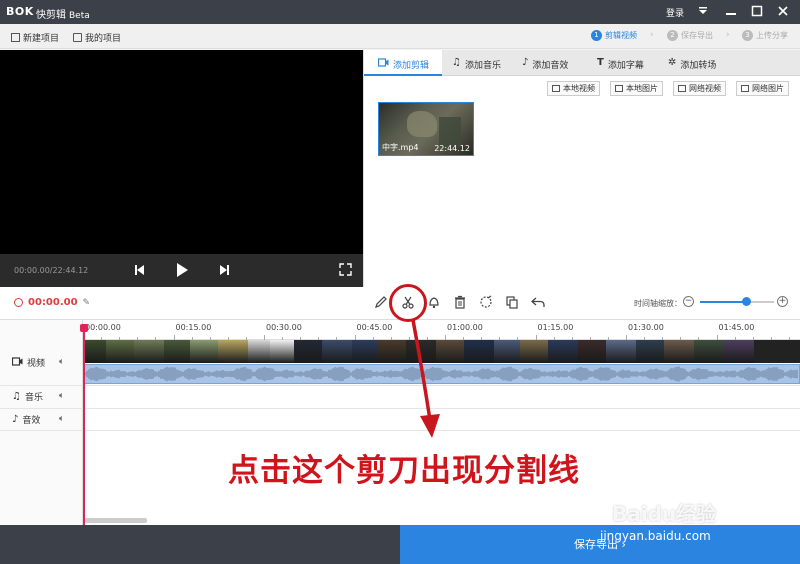  Describe the element at coordinates (52, 302) in the screenshot. I see `current-time: 00:00.00 ✎` at that location.